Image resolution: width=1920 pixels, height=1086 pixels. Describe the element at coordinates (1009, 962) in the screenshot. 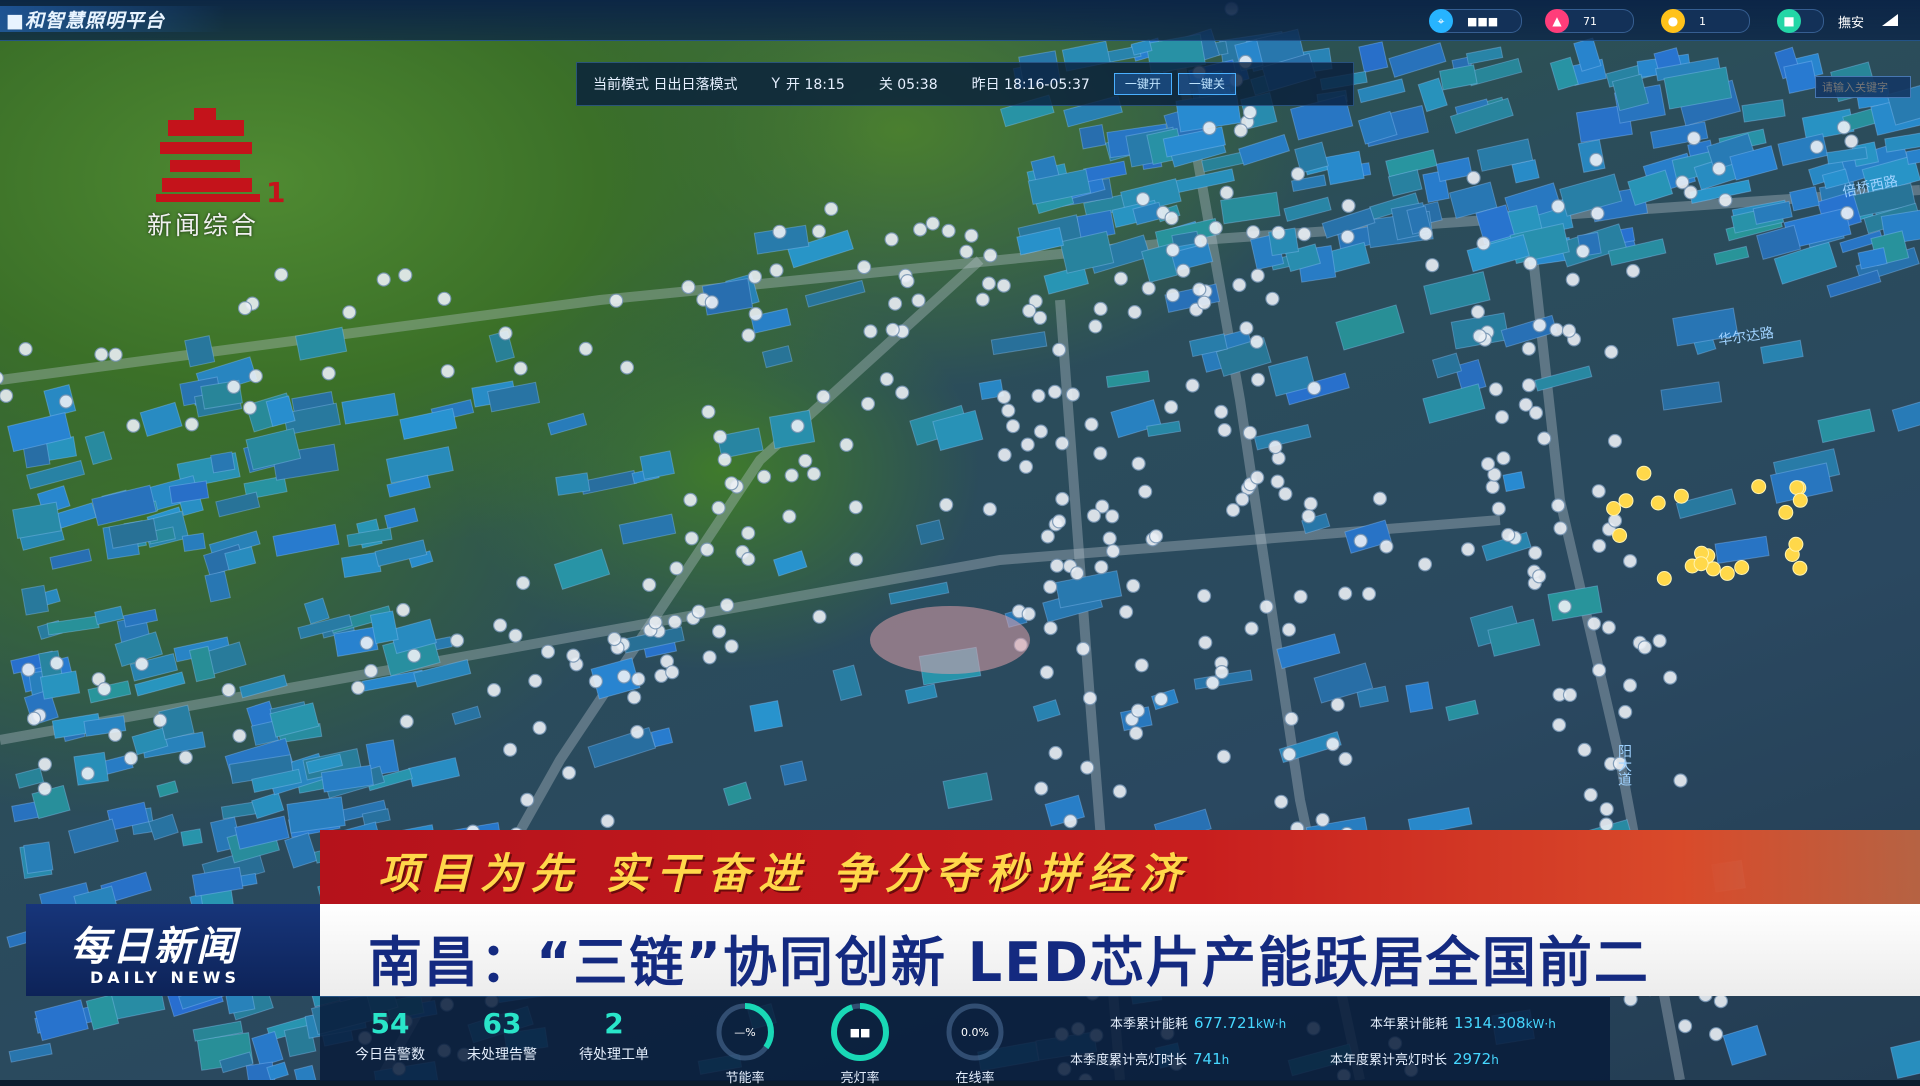

I see `news-headline: 南昌：“三链”协同创新 LED芯片产能跃居全国前二` at that location.